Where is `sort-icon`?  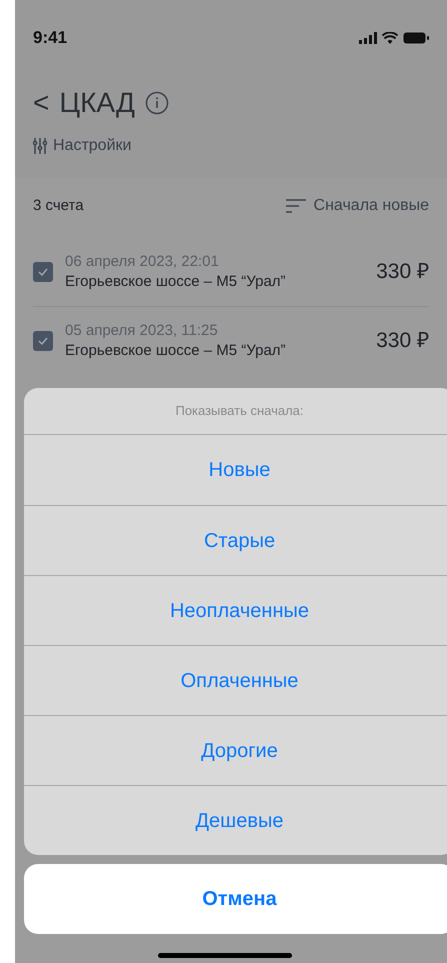
sort-icon is located at coordinates (296, 206).